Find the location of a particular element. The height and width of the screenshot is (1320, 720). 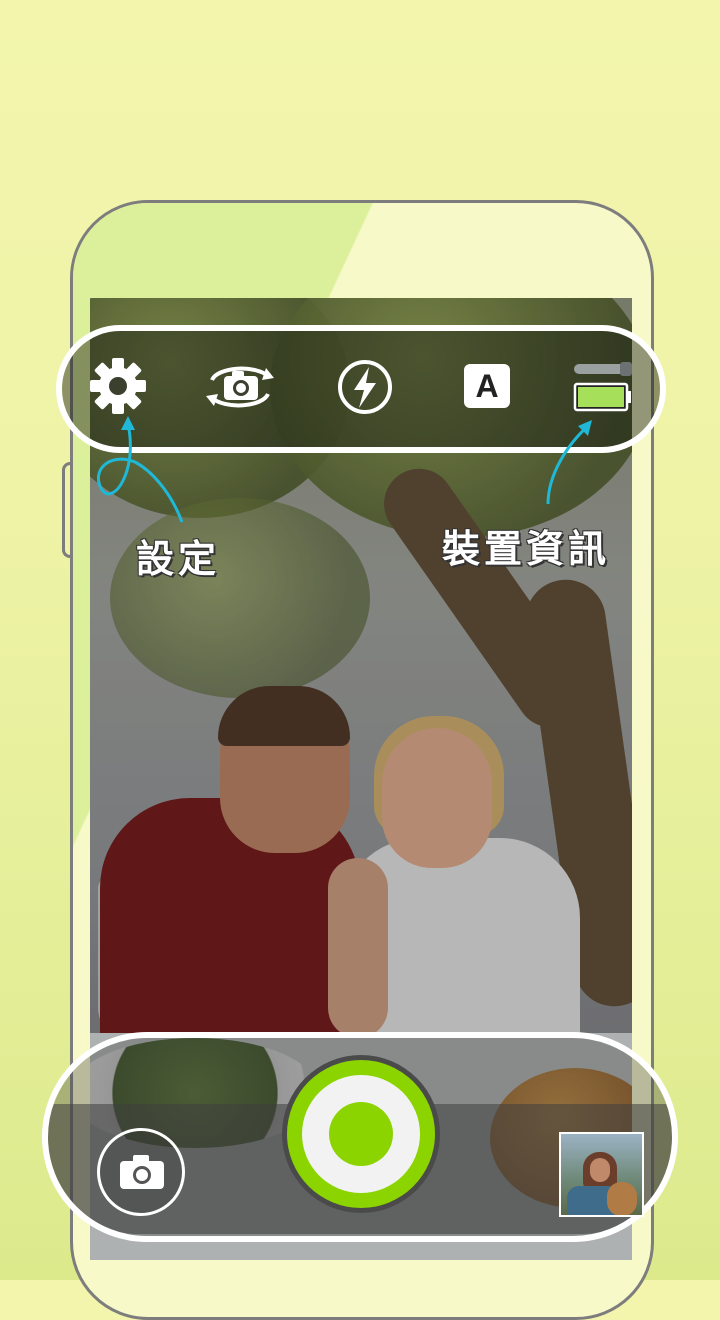

auto-mode-label: A is located at coordinates (487, 385).